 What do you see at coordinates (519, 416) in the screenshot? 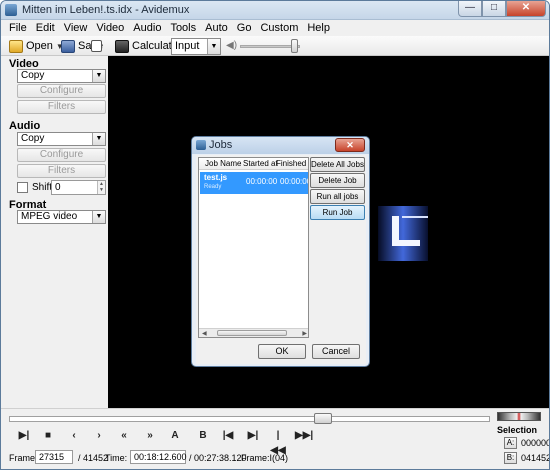
I see `selection-indicator` at bounding box center [519, 416].